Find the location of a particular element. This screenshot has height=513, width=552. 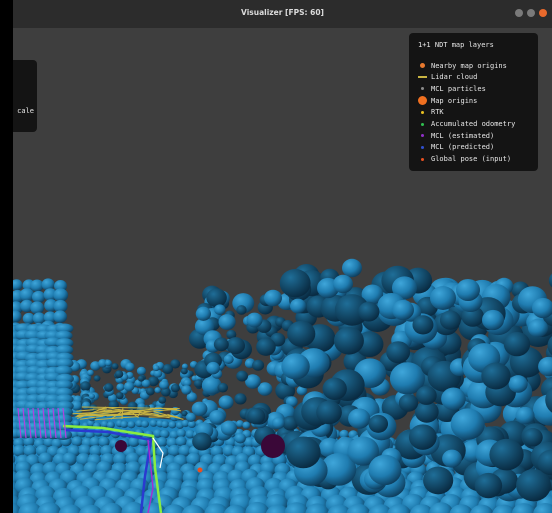

legend-item: Global pose (input) is located at coordinates (463, 159).